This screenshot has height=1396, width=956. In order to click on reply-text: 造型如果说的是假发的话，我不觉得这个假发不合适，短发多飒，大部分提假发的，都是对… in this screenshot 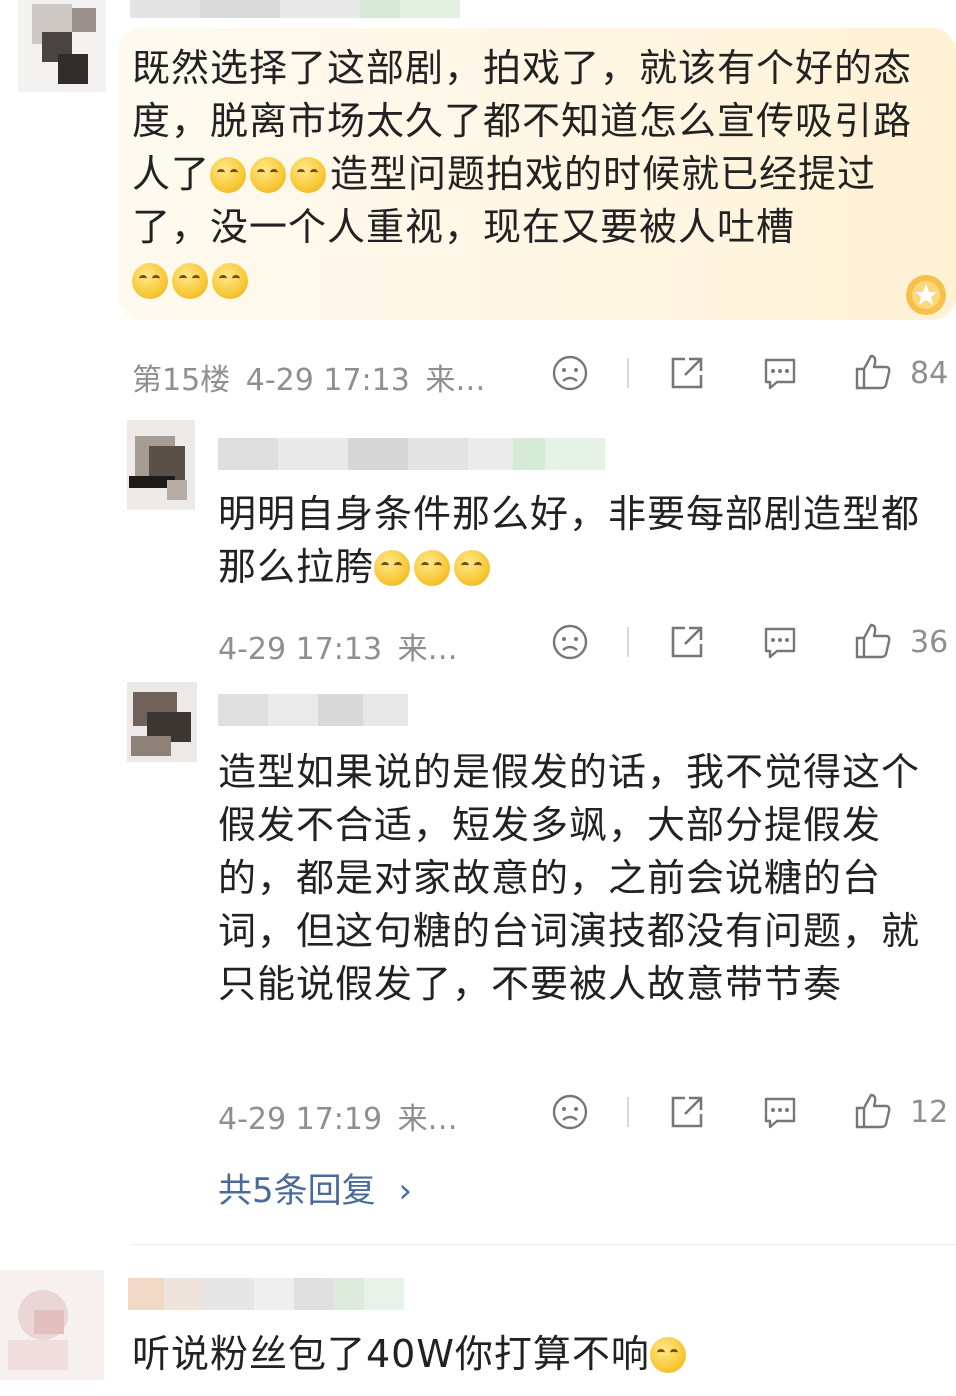, I will do `click(569, 878)`.